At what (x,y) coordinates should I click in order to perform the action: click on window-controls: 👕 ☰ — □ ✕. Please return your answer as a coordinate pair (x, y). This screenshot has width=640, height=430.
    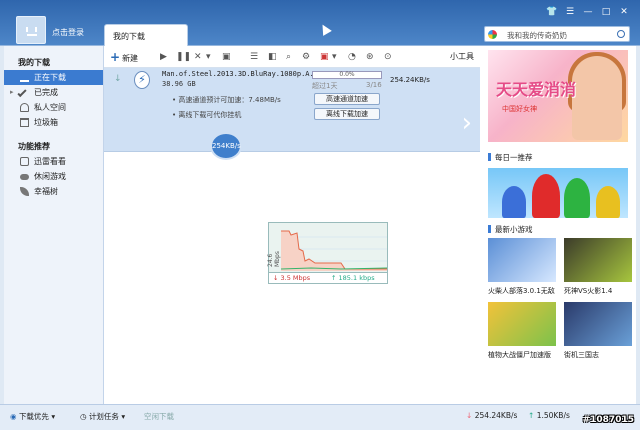
    Looking at the image, I should click on (588, 12).